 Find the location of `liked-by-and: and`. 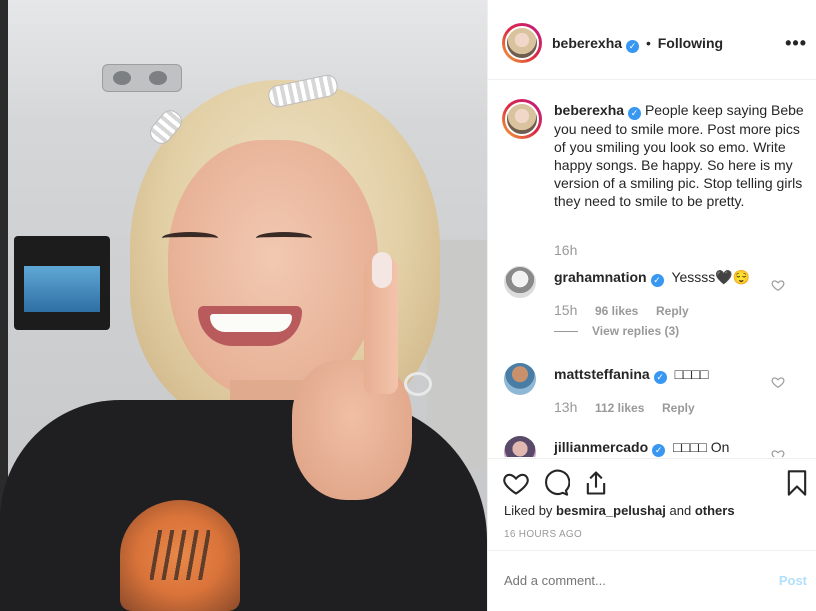

liked-by-and: and is located at coordinates (680, 510).